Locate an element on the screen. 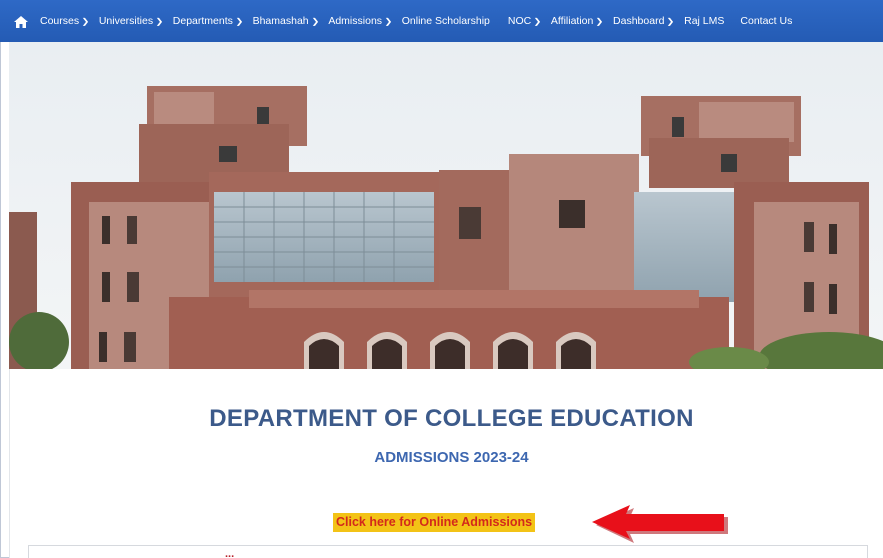 The image size is (883, 558). nav-admissions-label: Admissions is located at coordinates (355, 21).